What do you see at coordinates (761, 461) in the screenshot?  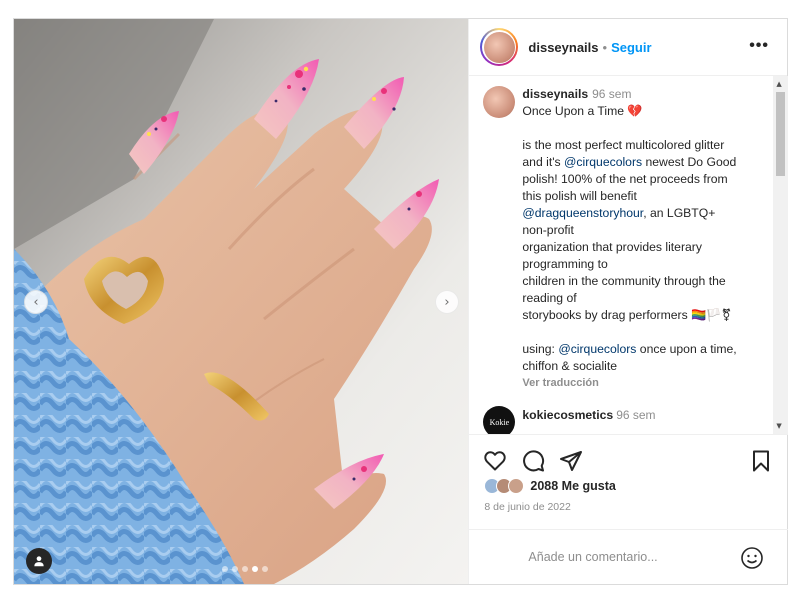 I see `bookmark-icon` at bounding box center [761, 461].